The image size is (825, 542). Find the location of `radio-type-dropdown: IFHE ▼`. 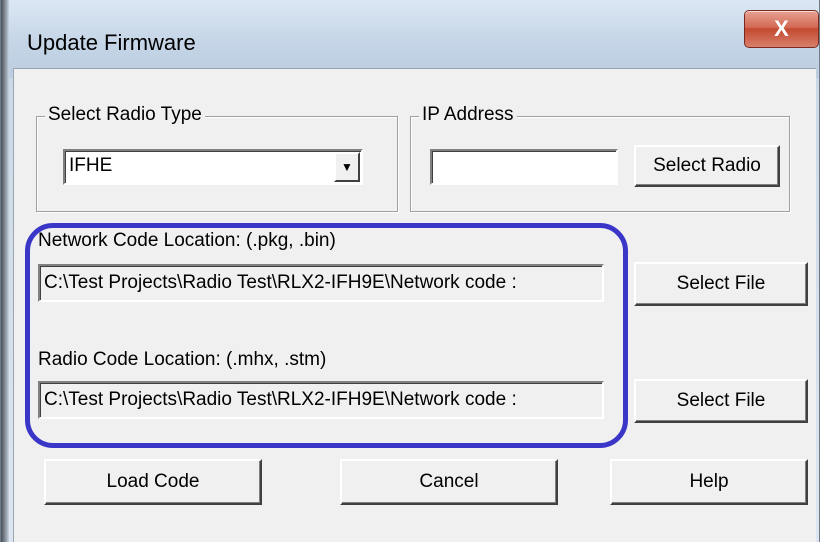

radio-type-dropdown: IFHE ▼ is located at coordinates (213, 167).